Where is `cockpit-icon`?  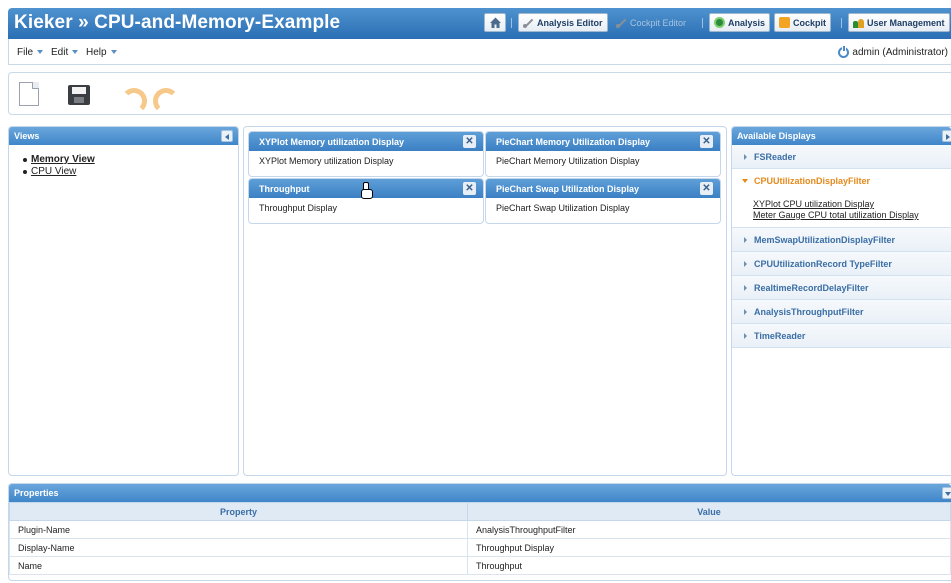 cockpit-icon is located at coordinates (784, 22).